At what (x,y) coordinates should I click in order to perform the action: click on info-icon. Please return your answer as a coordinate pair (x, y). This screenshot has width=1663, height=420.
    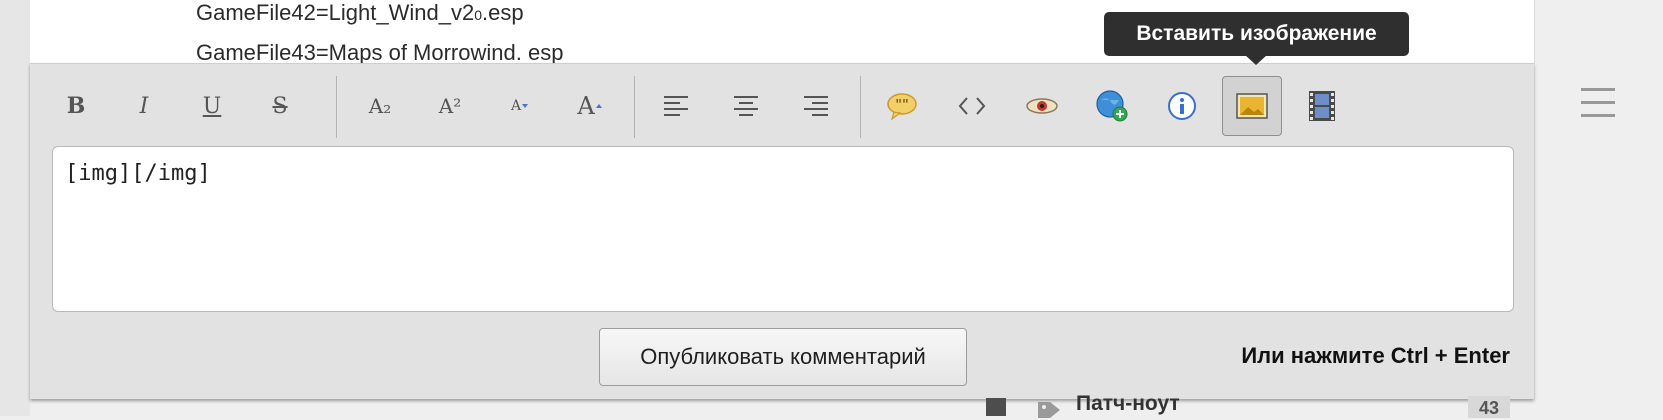
    Looking at the image, I should click on (1182, 106).